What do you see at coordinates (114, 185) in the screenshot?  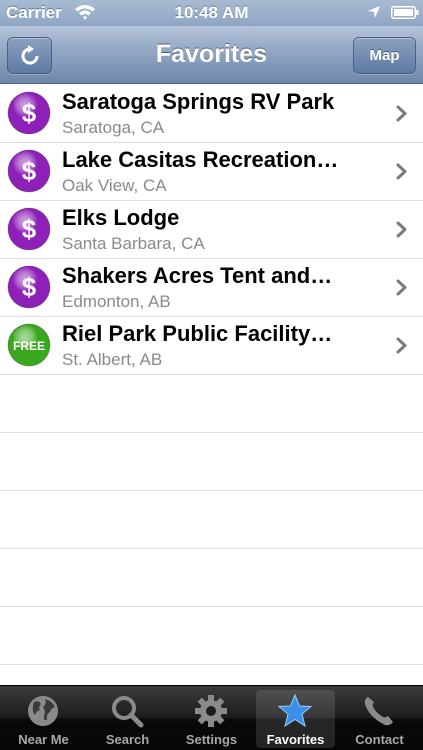 I see `item-location: Oak View, CA` at bounding box center [114, 185].